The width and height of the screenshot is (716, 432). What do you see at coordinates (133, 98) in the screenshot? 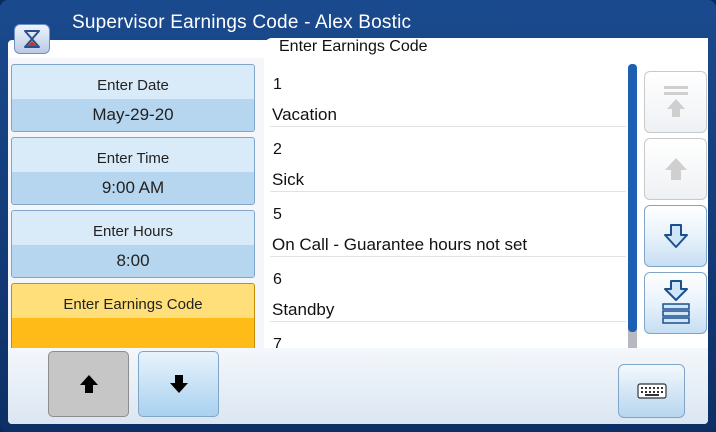
I see `enter-date-field: Enter Date May-29-20` at bounding box center [133, 98].